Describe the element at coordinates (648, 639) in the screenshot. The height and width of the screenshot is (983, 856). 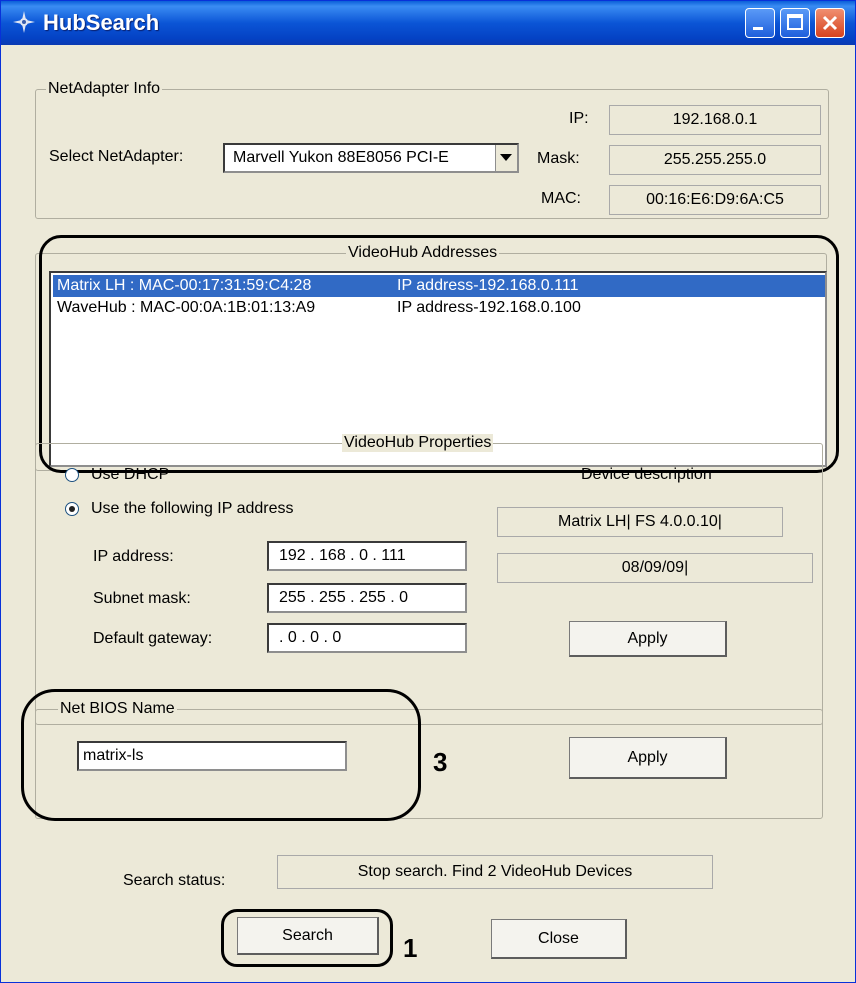
I see `apply-properties-button: Apply` at that location.